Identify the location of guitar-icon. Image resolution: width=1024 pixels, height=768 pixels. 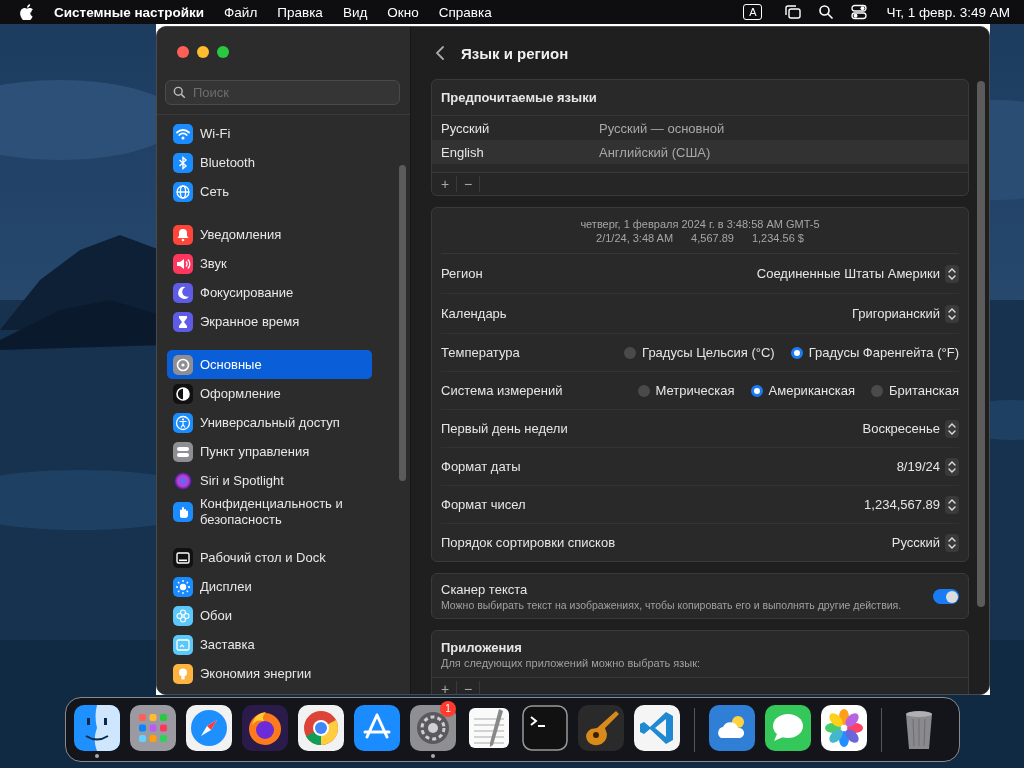
(601, 727).